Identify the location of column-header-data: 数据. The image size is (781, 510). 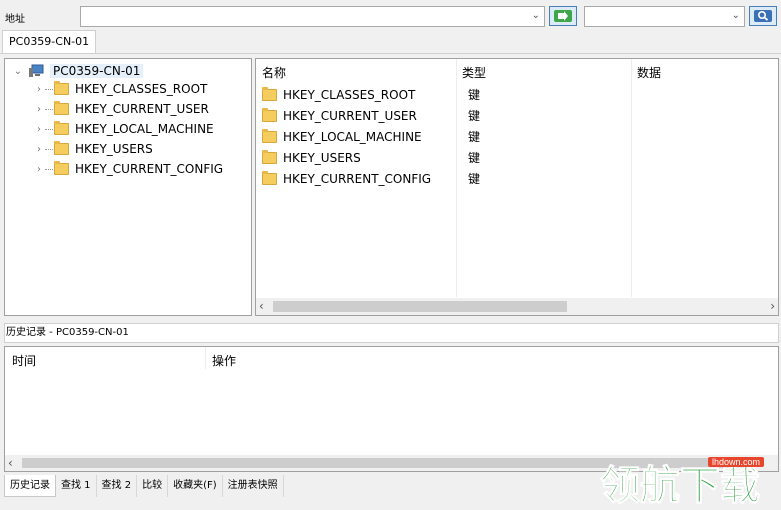
(649, 72).